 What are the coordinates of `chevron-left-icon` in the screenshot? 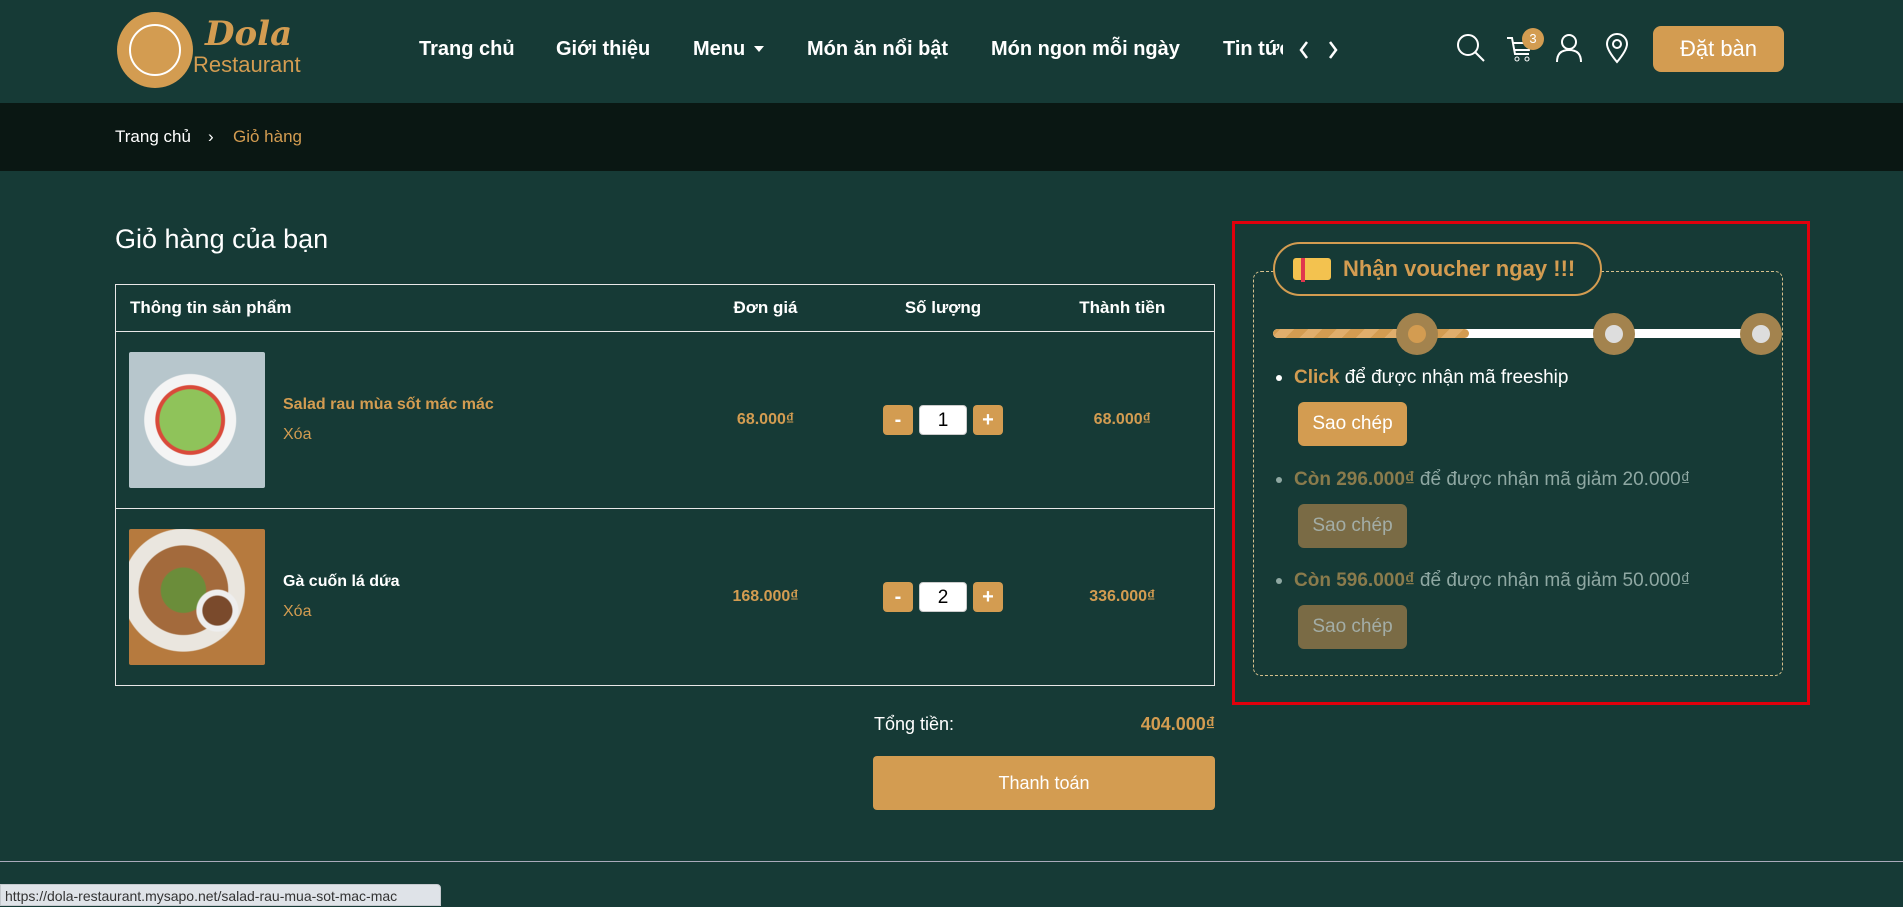 It's located at (1304, 50).